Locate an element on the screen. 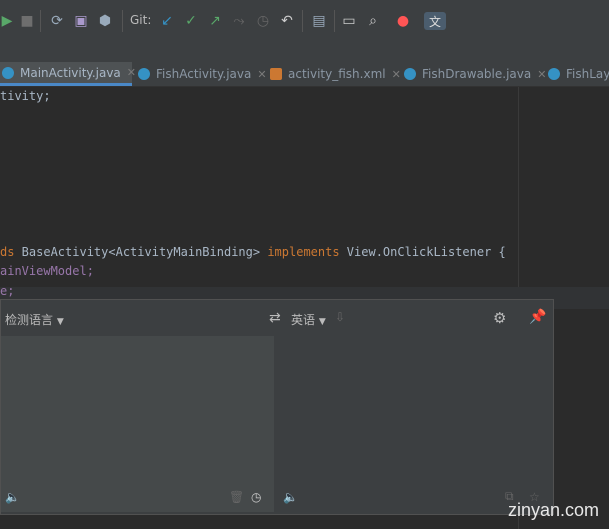 This screenshot has height=529, width=609. tab-fishlayout: FishLayo is located at coordinates (578, 74).